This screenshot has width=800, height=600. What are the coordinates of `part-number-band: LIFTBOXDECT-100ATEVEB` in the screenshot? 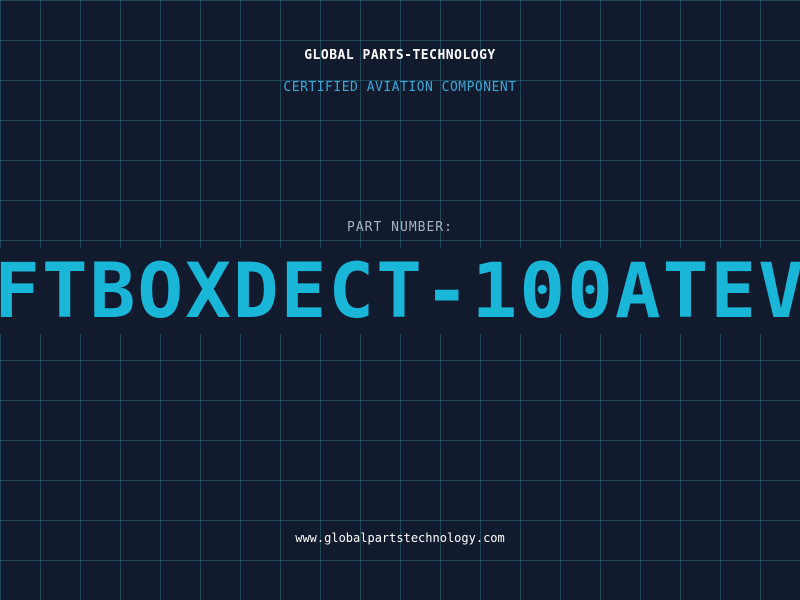 It's located at (400, 291).